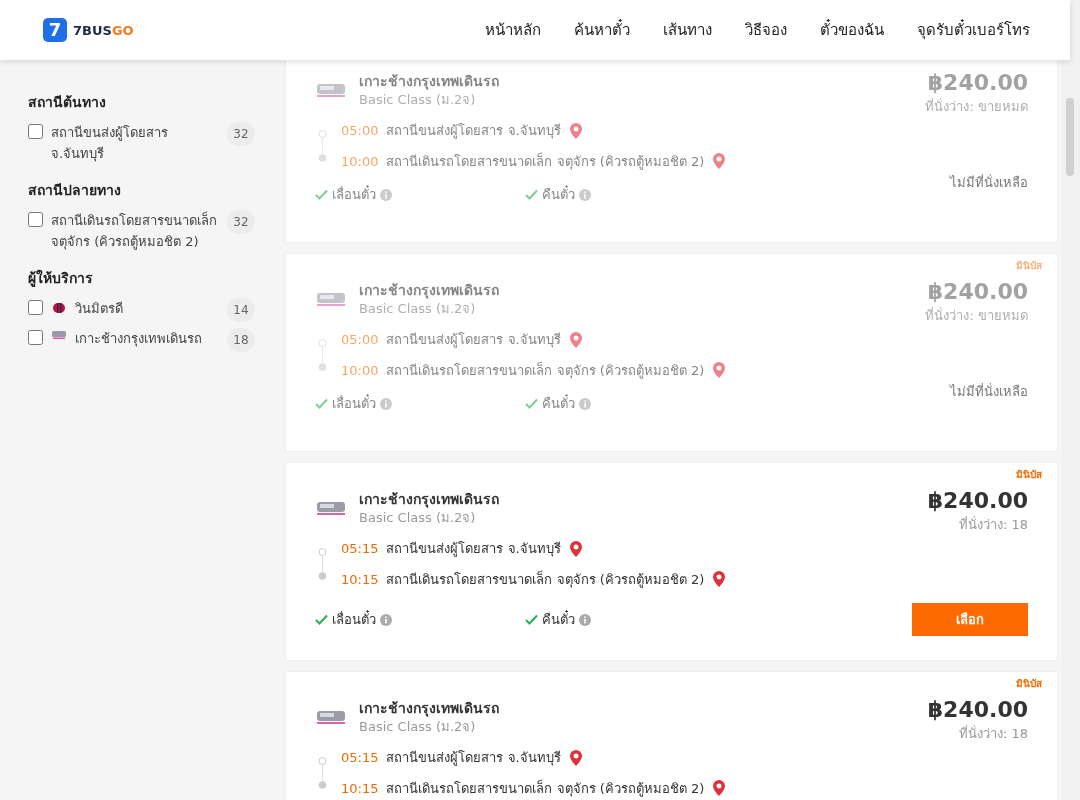  What do you see at coordinates (92, 30) in the screenshot?
I see `logo-text: 7BUS` at bounding box center [92, 30].